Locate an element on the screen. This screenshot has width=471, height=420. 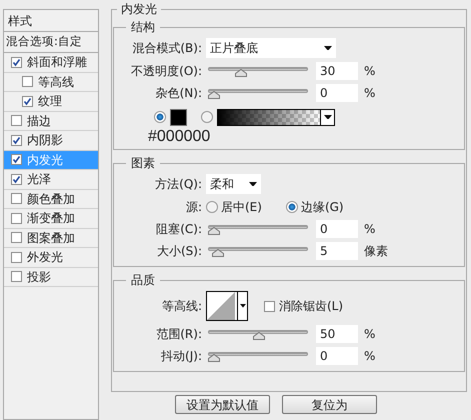
contour-picker is located at coordinates (227, 306).